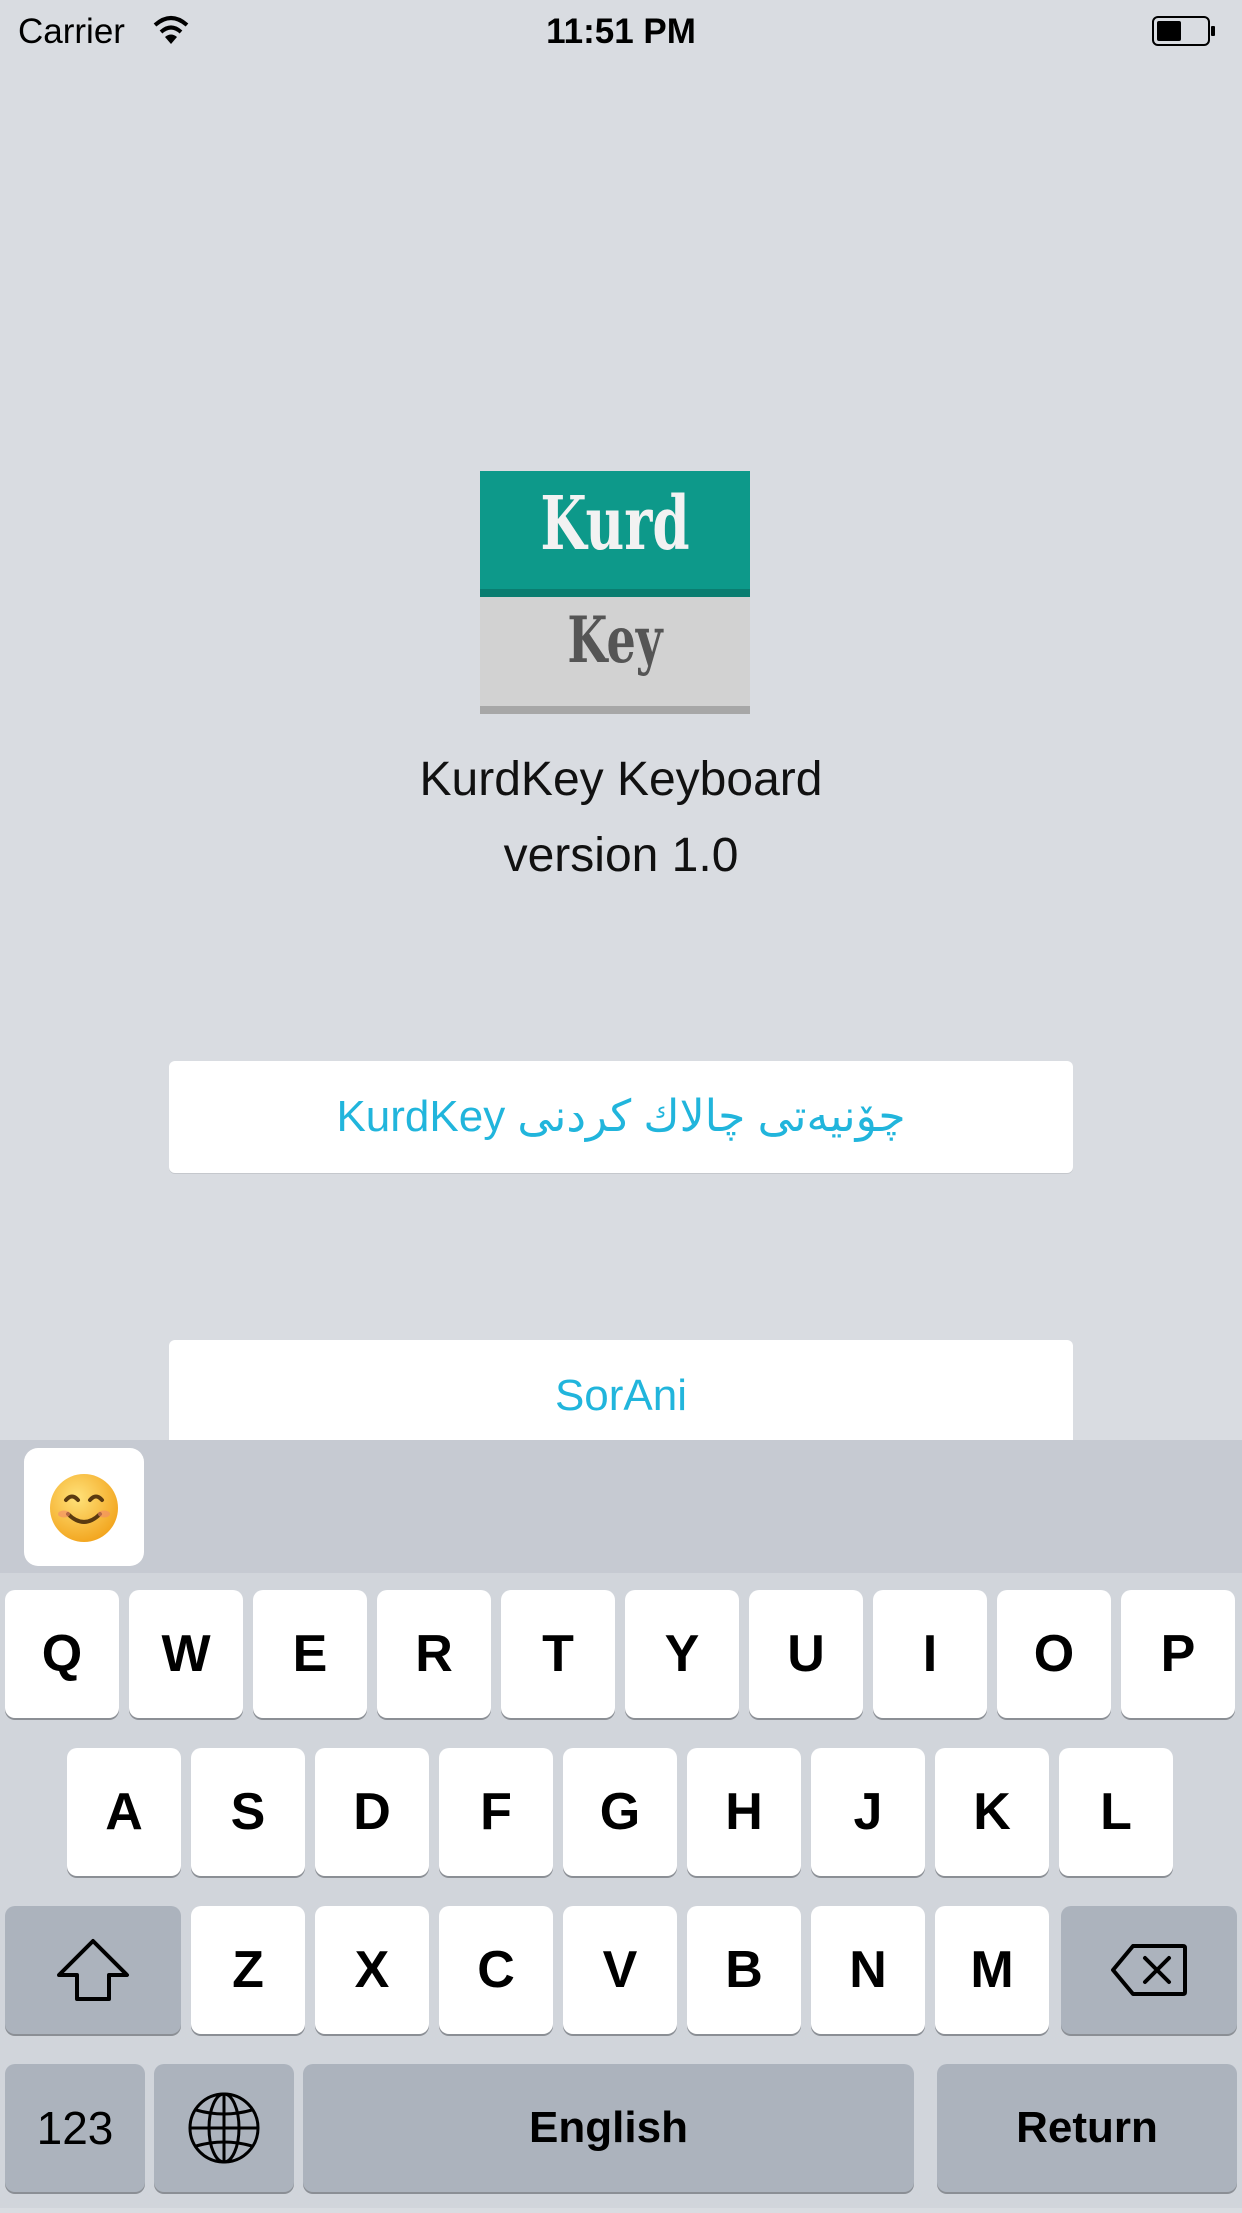 The image size is (1242, 2213). I want to click on key-t: T, so click(558, 1654).